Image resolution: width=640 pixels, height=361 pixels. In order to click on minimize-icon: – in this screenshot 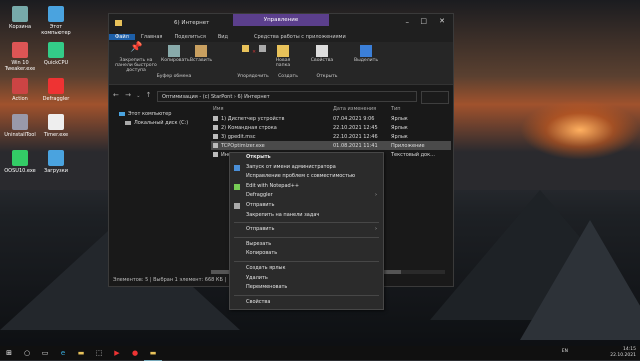, I will do `click(408, 22)`.